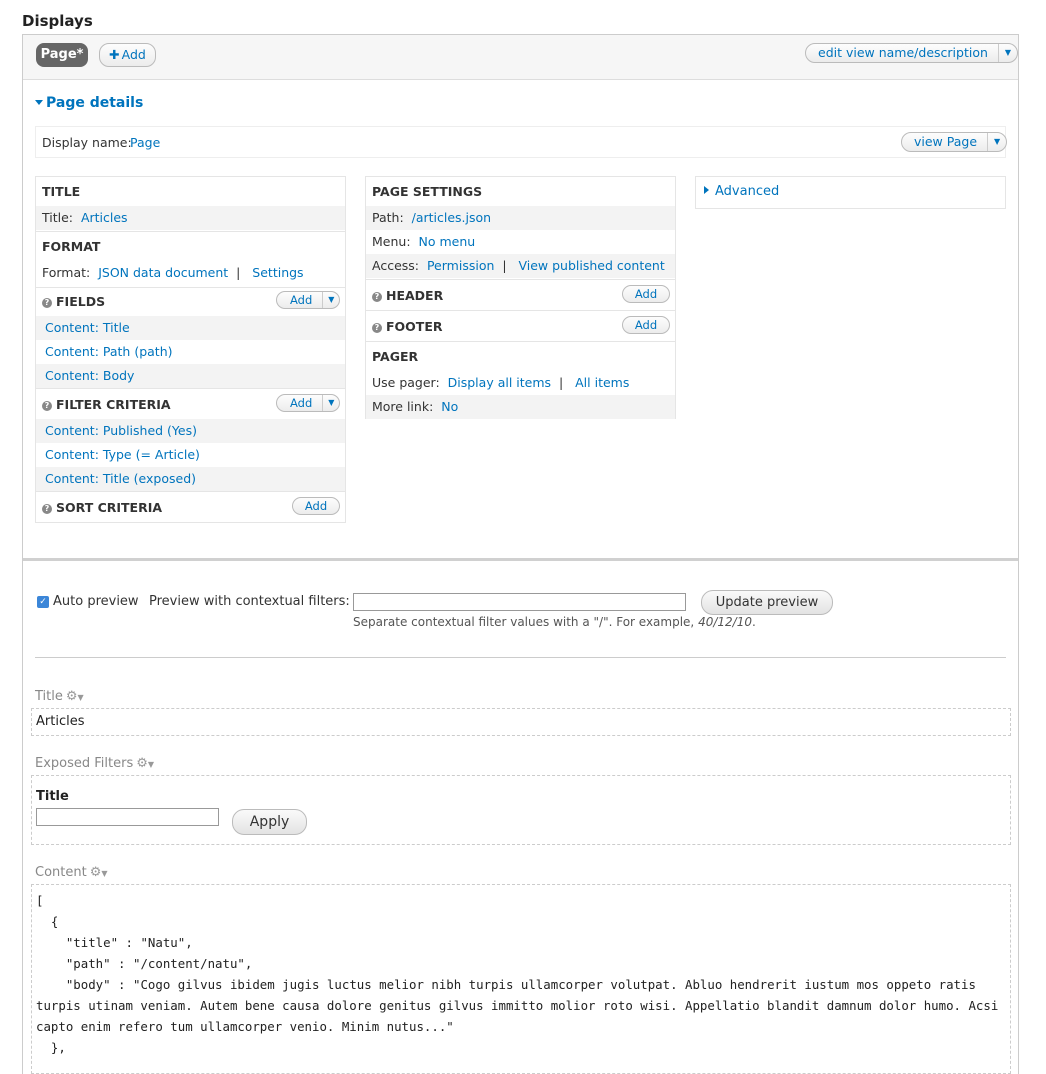  What do you see at coordinates (43, 602) in the screenshot?
I see `auto-preview-checkbox: ✓` at bounding box center [43, 602].